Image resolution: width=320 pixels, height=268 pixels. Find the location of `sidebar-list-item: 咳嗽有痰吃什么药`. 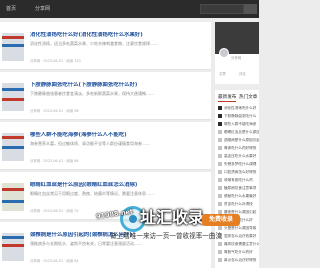

sidebar-list-item: 咳嗽有痰吃什么药 is located at coordinates (237, 180).